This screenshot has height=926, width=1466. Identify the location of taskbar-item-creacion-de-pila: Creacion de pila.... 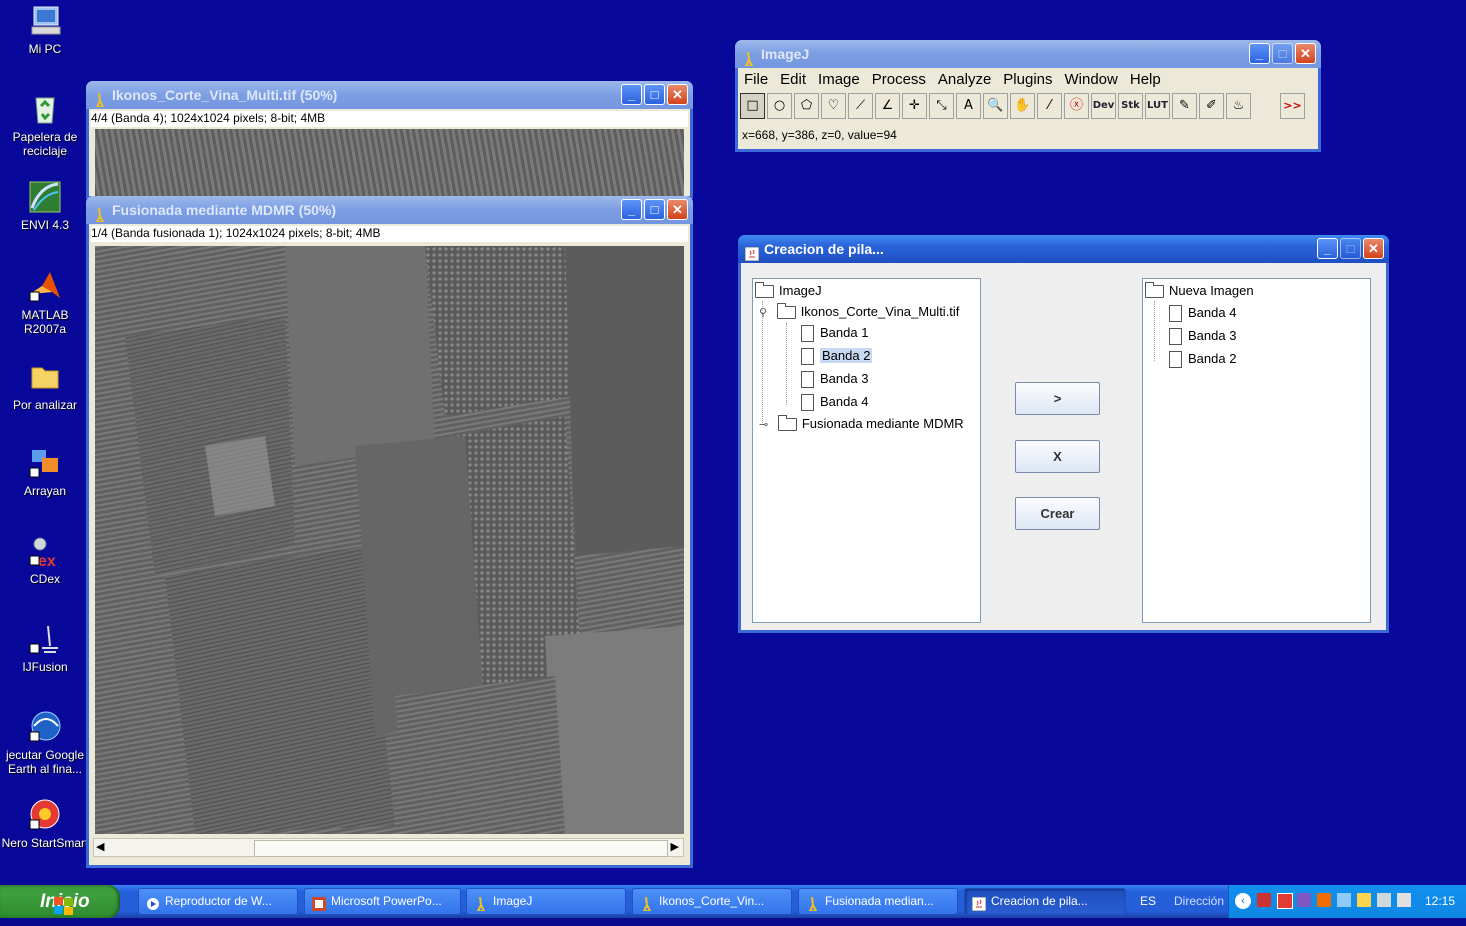
(1045, 901).